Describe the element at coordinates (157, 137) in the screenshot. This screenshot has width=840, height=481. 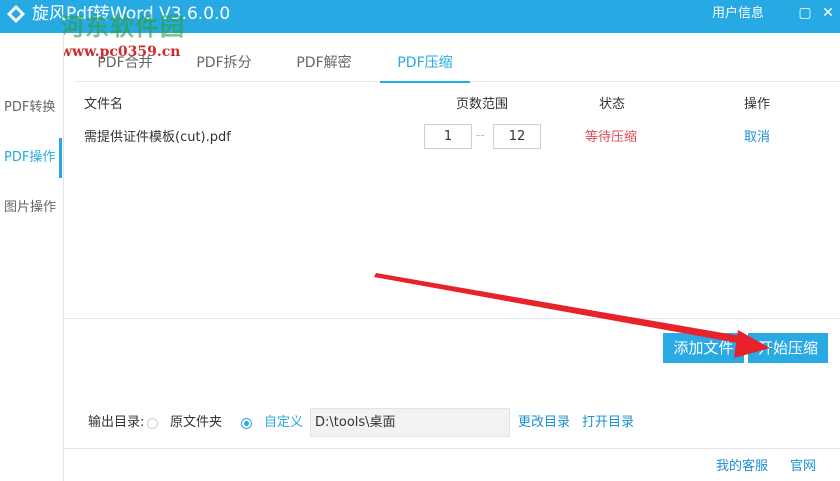
I see `row-filename: 需提供证件模板(cut).pdf` at that location.